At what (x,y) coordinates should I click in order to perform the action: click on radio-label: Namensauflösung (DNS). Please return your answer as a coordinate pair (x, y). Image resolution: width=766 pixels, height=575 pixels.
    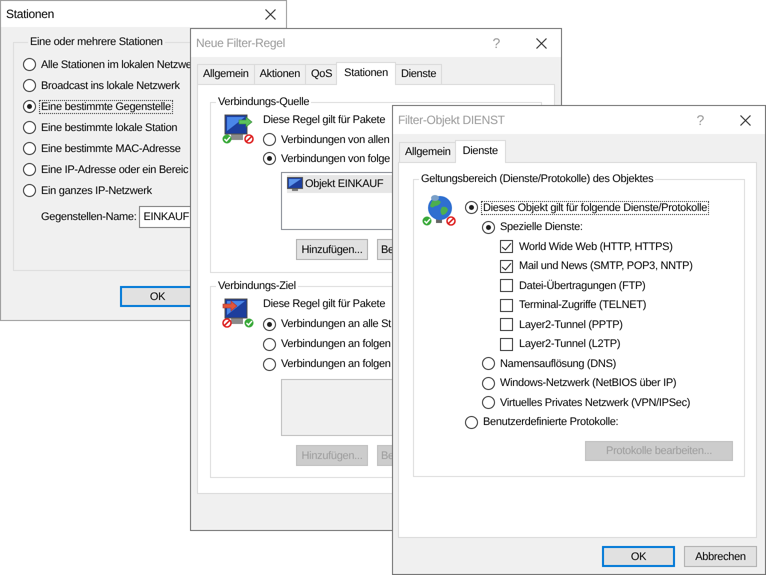
    Looking at the image, I should click on (558, 363).